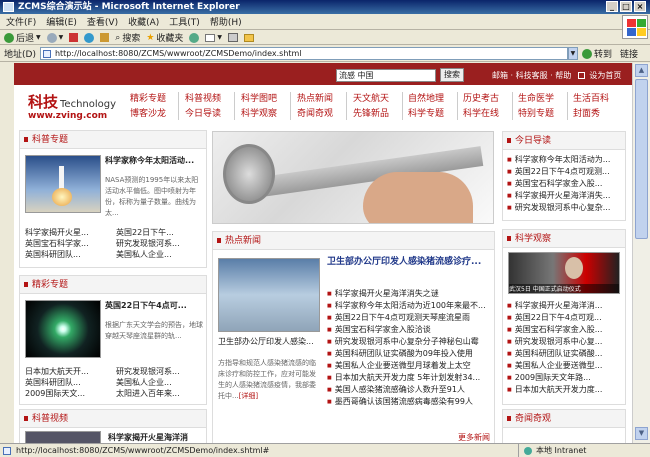 The height and width of the screenshot is (457, 650). I want to click on home-button, so click(105, 37).